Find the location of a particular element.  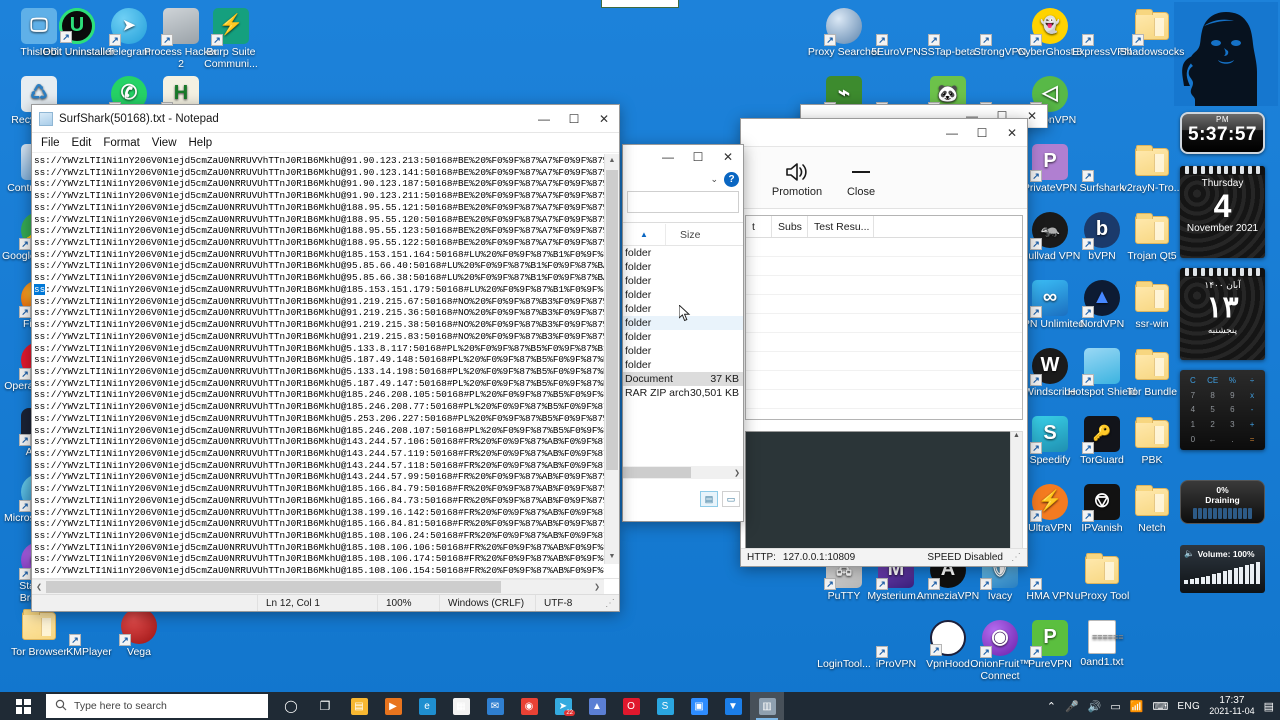

calculator-key-7: 7 is located at coordinates (1193, 395).